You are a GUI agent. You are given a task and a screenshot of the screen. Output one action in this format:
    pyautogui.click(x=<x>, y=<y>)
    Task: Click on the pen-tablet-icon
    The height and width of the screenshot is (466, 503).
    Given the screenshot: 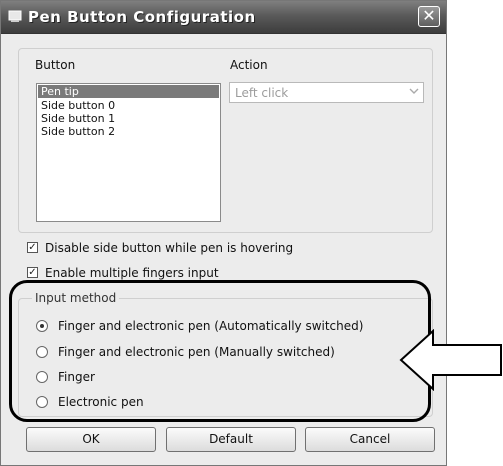 What is the action you would take?
    pyautogui.click(x=15, y=16)
    